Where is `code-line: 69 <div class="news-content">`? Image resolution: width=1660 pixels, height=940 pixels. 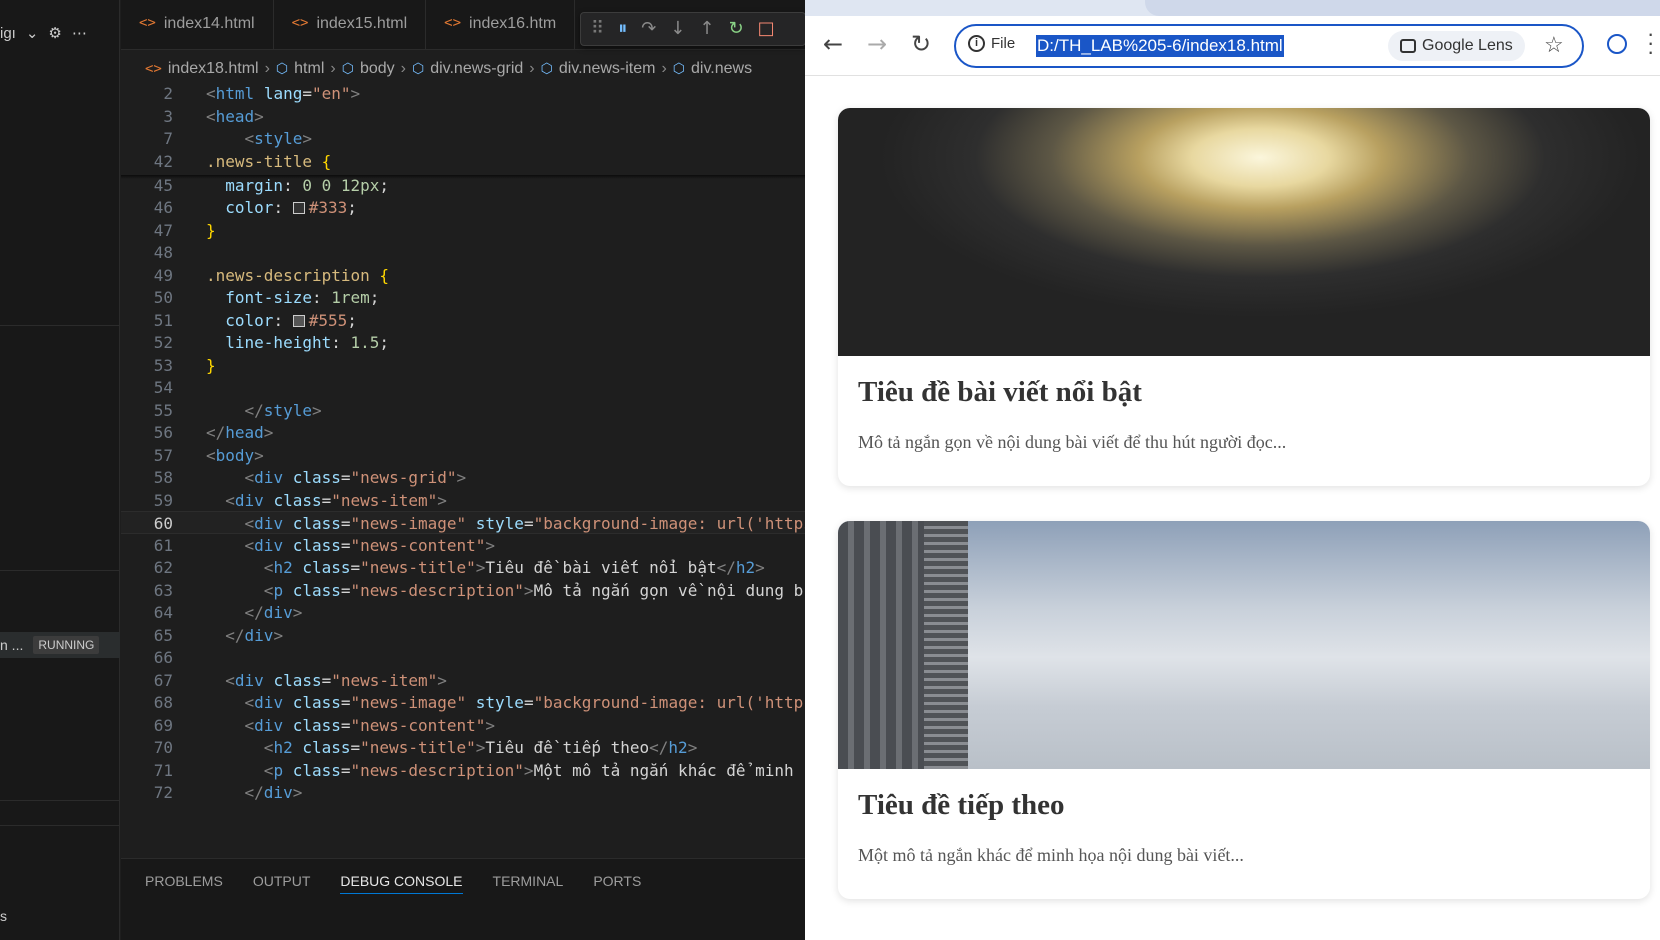 code-line: 69 <div class="news-content"> is located at coordinates (463, 725).